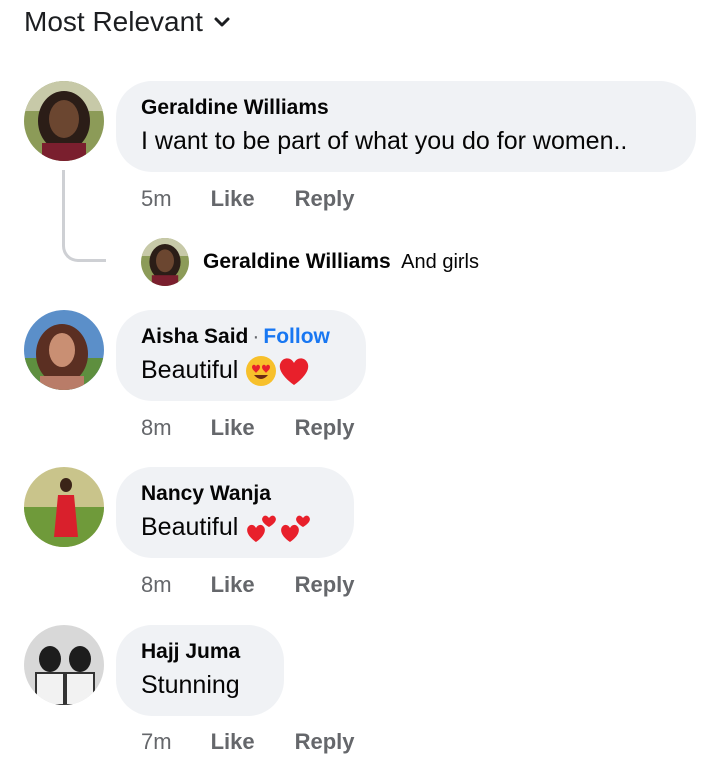 Image resolution: width=720 pixels, height=781 pixels. I want to click on reply-author: Geraldine Williams, so click(297, 261).